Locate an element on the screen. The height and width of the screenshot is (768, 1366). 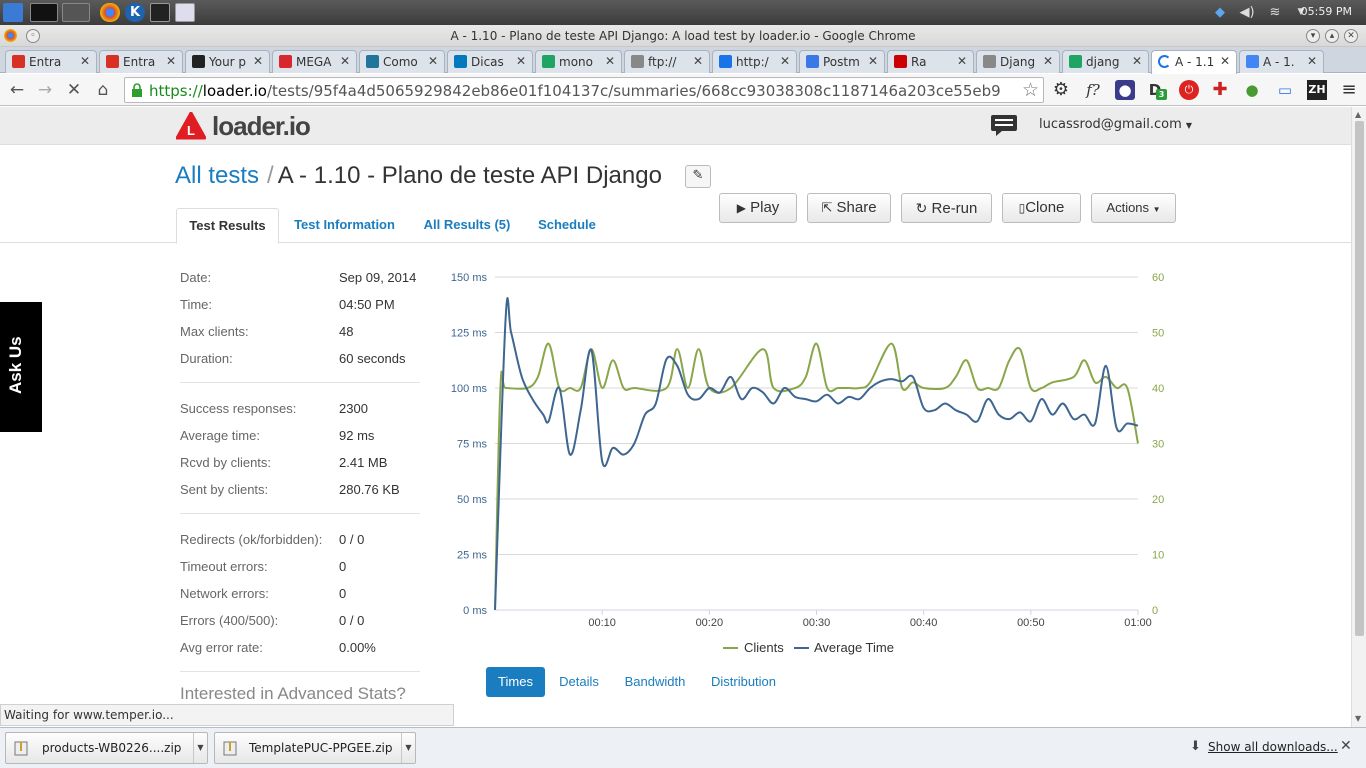
tab-all-results: All Results (5) is located at coordinates (467, 226).